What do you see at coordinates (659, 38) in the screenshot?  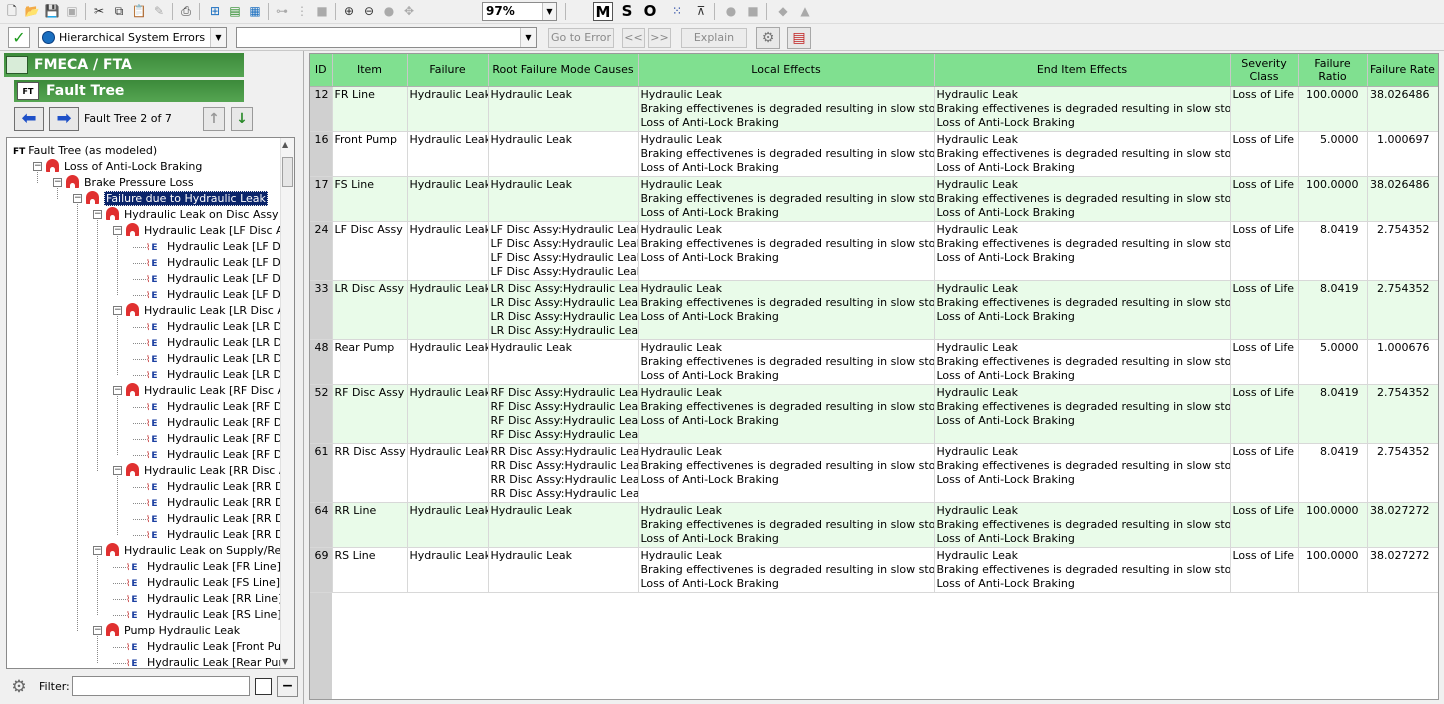 I see `next-error-button: >>` at bounding box center [659, 38].